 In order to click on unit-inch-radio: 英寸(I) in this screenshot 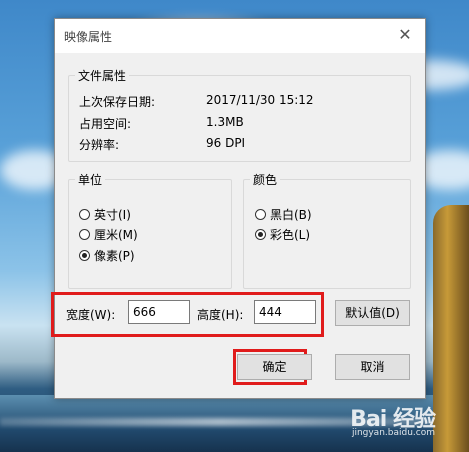, I will do `click(105, 214)`.